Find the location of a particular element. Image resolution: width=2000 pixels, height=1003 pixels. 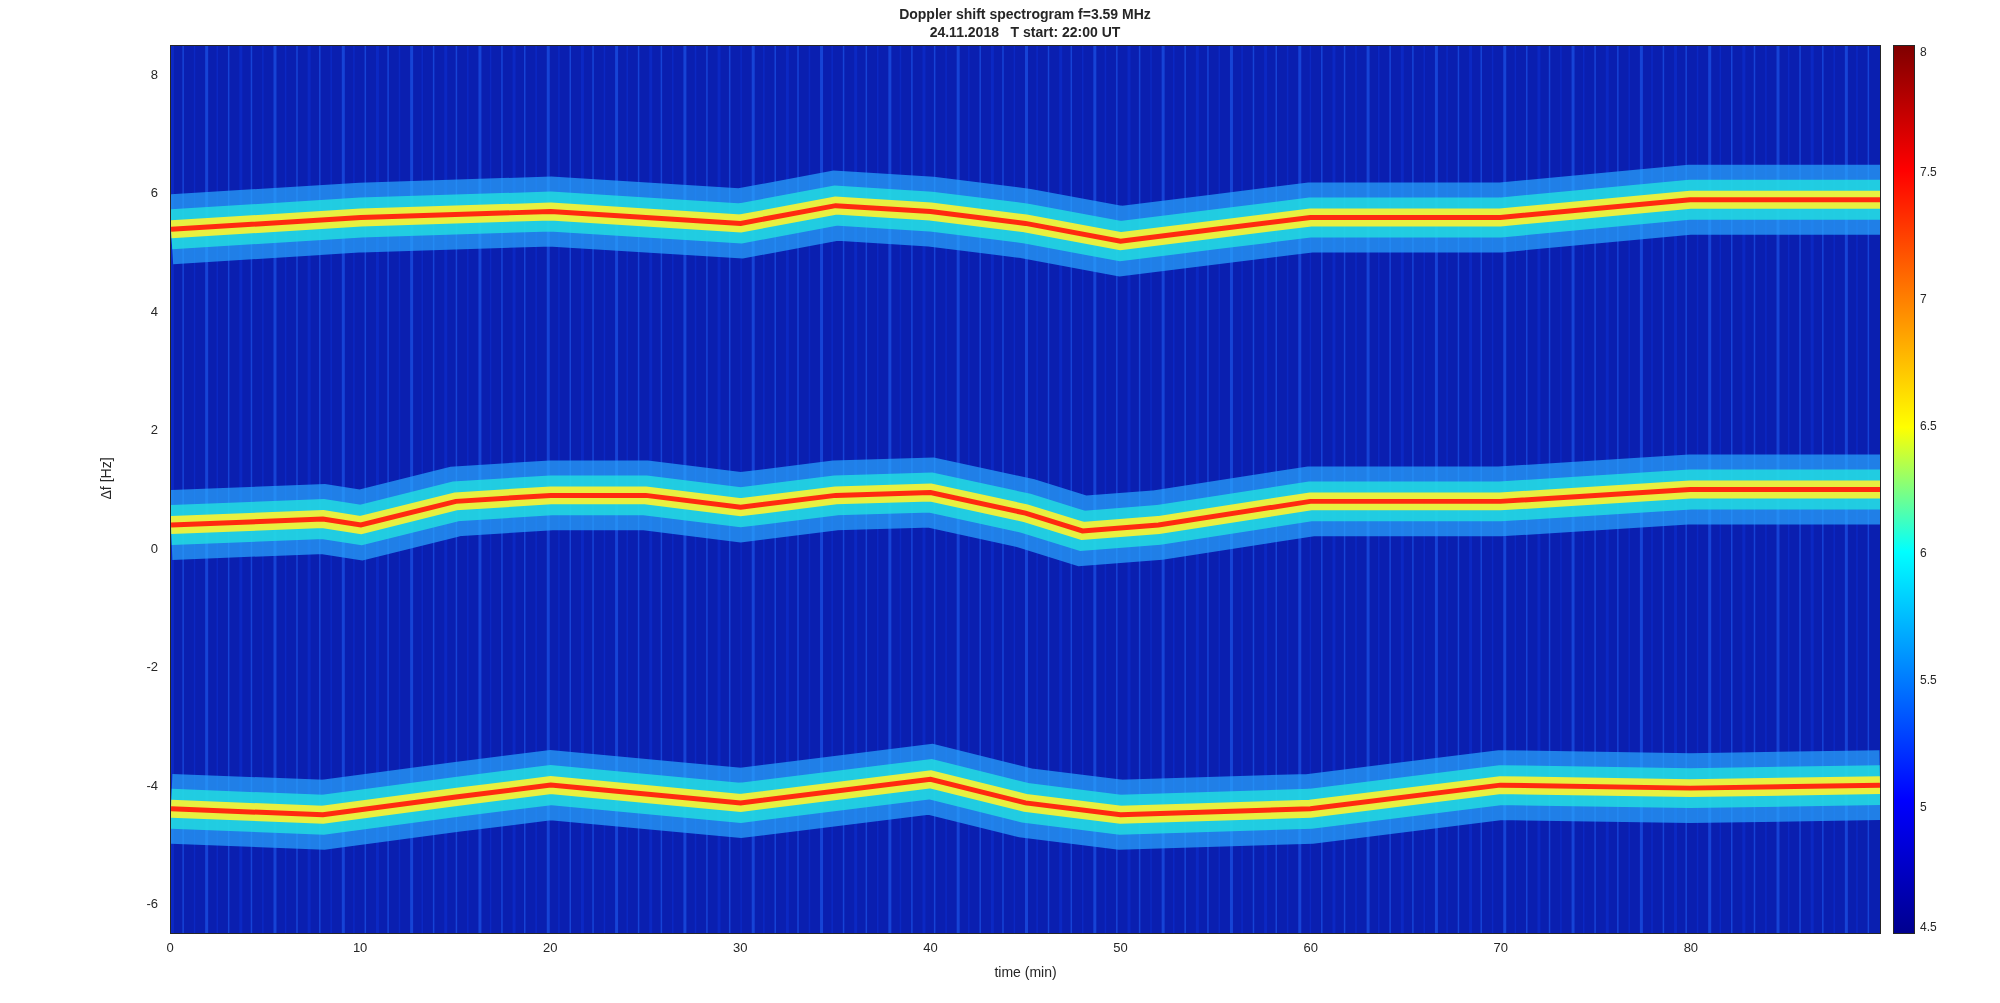

x-tick-label: 0 is located at coordinates (170, 948).